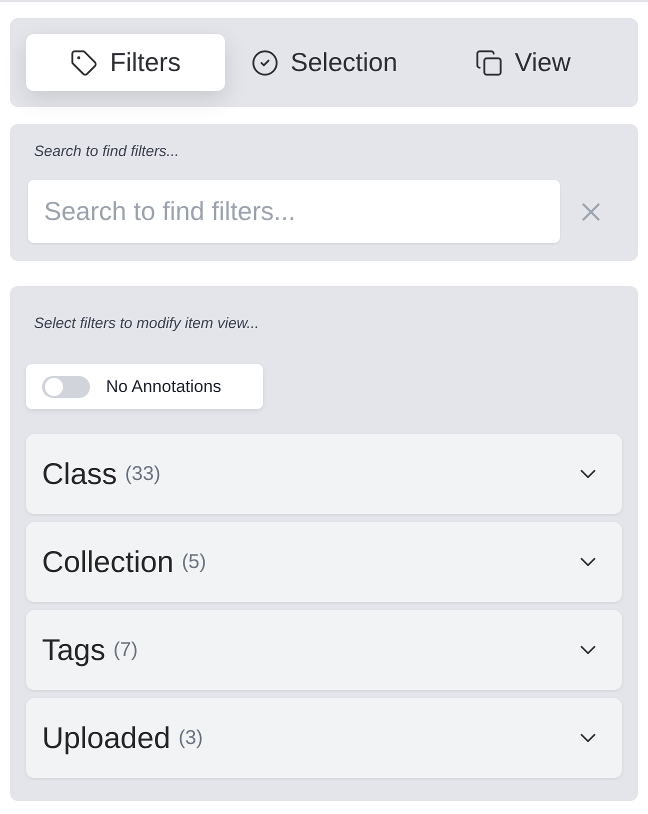 The width and height of the screenshot is (648, 814). I want to click on check-circle-icon, so click(264, 62).